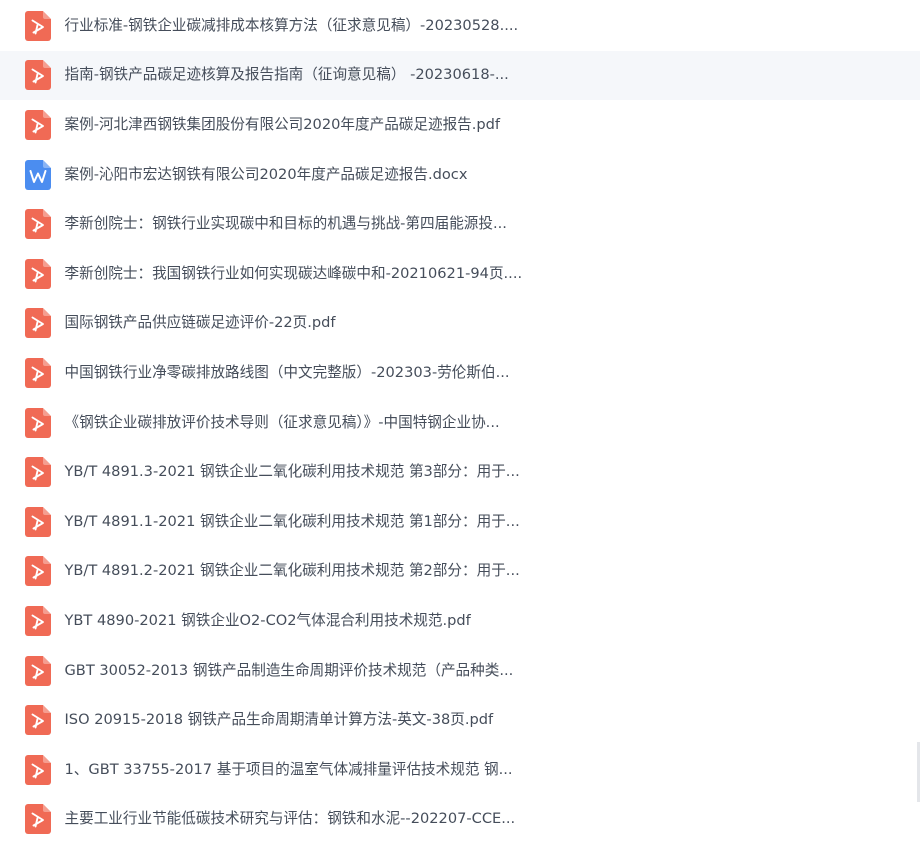 Image resolution: width=920 pixels, height=845 pixels. I want to click on file-row: YBT 4890-2021 钢铁企业O2-CO2气体混合利用技术规范.pdf, so click(460, 621).